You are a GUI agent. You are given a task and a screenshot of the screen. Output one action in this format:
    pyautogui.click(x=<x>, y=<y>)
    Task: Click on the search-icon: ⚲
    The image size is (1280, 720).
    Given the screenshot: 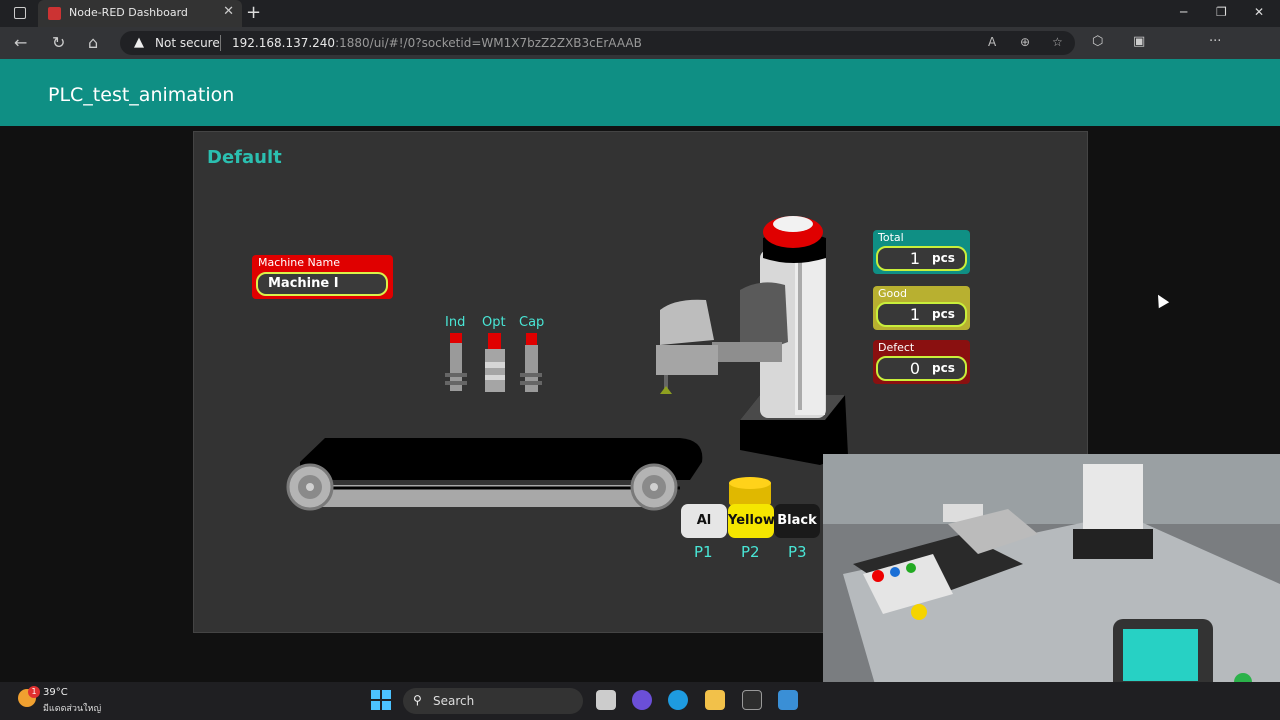 What is the action you would take?
    pyautogui.click(x=417, y=700)
    